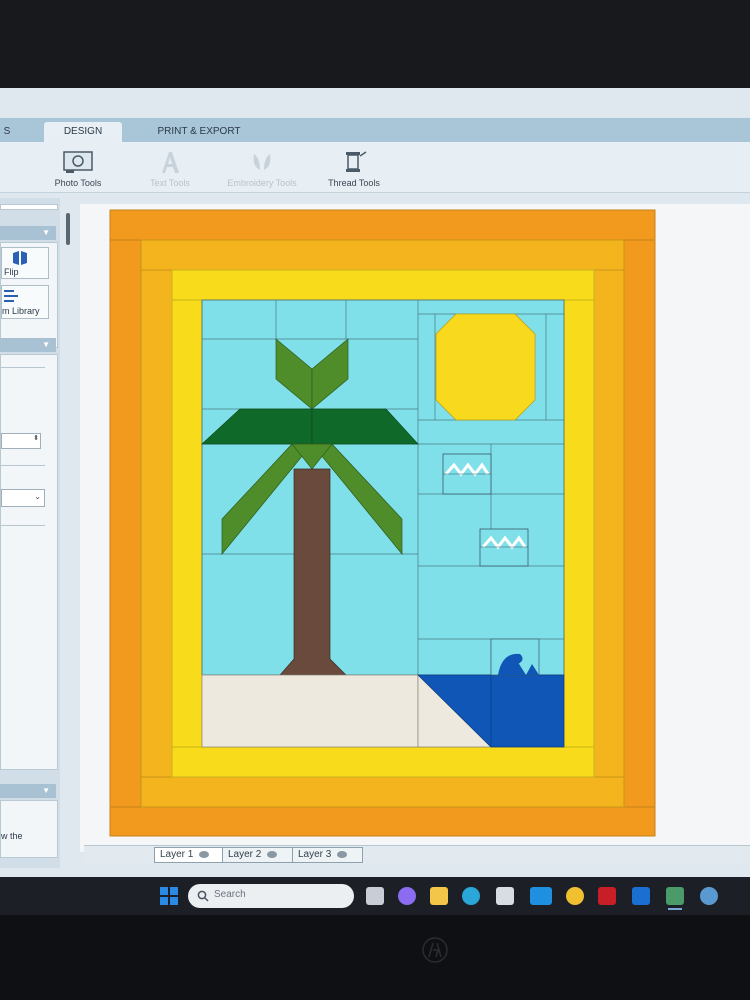  Describe the element at coordinates (575, 896) in the screenshot. I see `chrome-icon` at that location.